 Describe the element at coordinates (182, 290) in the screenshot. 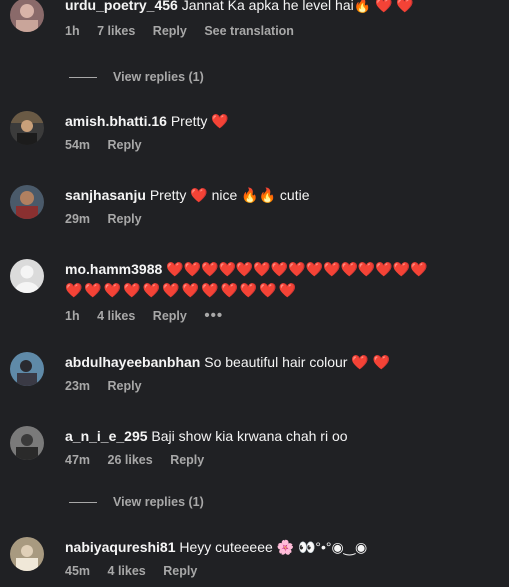

I see `comment-text-continued: ❤️❤️❤️❤️❤️❤️❤️❤️❤️❤️❤️❤️` at that location.